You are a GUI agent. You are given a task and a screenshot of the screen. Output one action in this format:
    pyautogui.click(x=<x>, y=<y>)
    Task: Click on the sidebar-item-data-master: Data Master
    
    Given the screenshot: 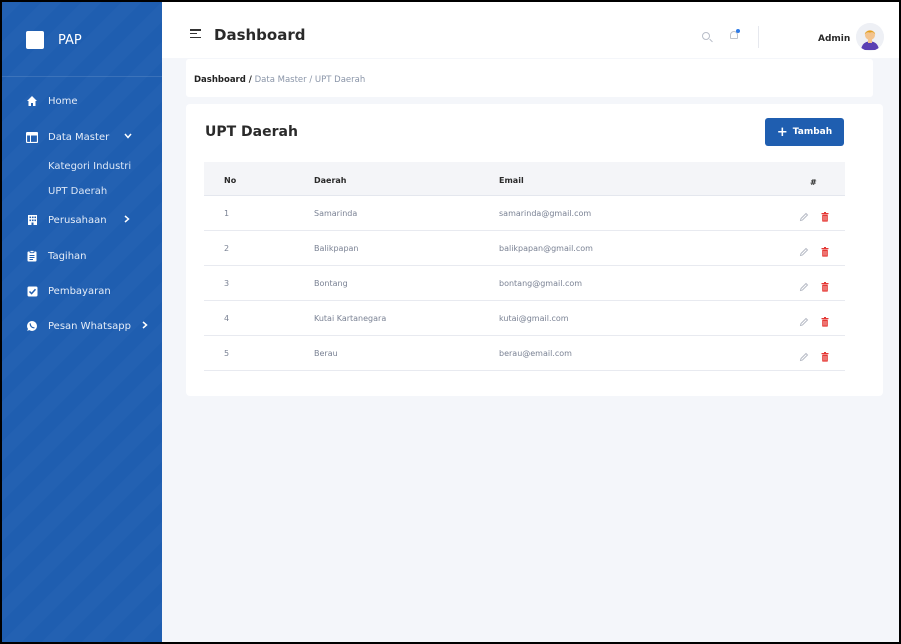 What is the action you would take?
    pyautogui.click(x=82, y=137)
    